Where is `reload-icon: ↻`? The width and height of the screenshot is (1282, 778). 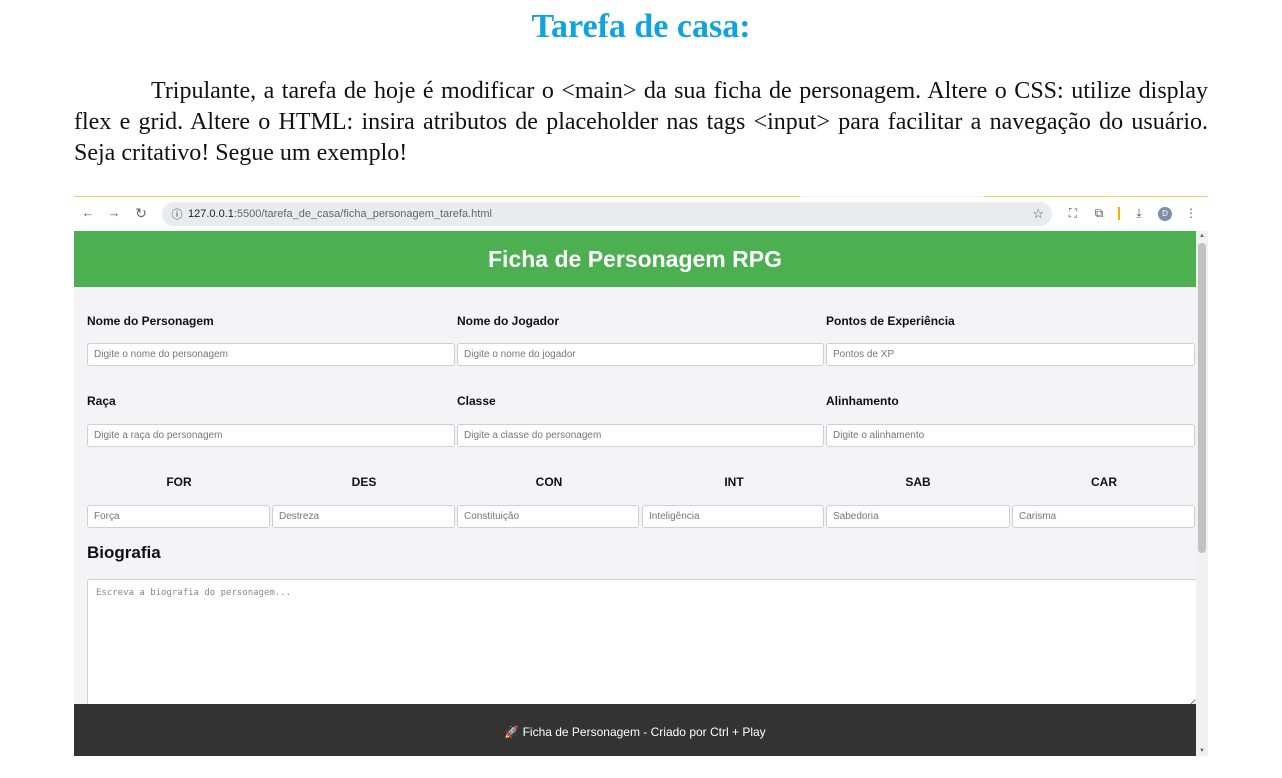 reload-icon: ↻ is located at coordinates (141, 213).